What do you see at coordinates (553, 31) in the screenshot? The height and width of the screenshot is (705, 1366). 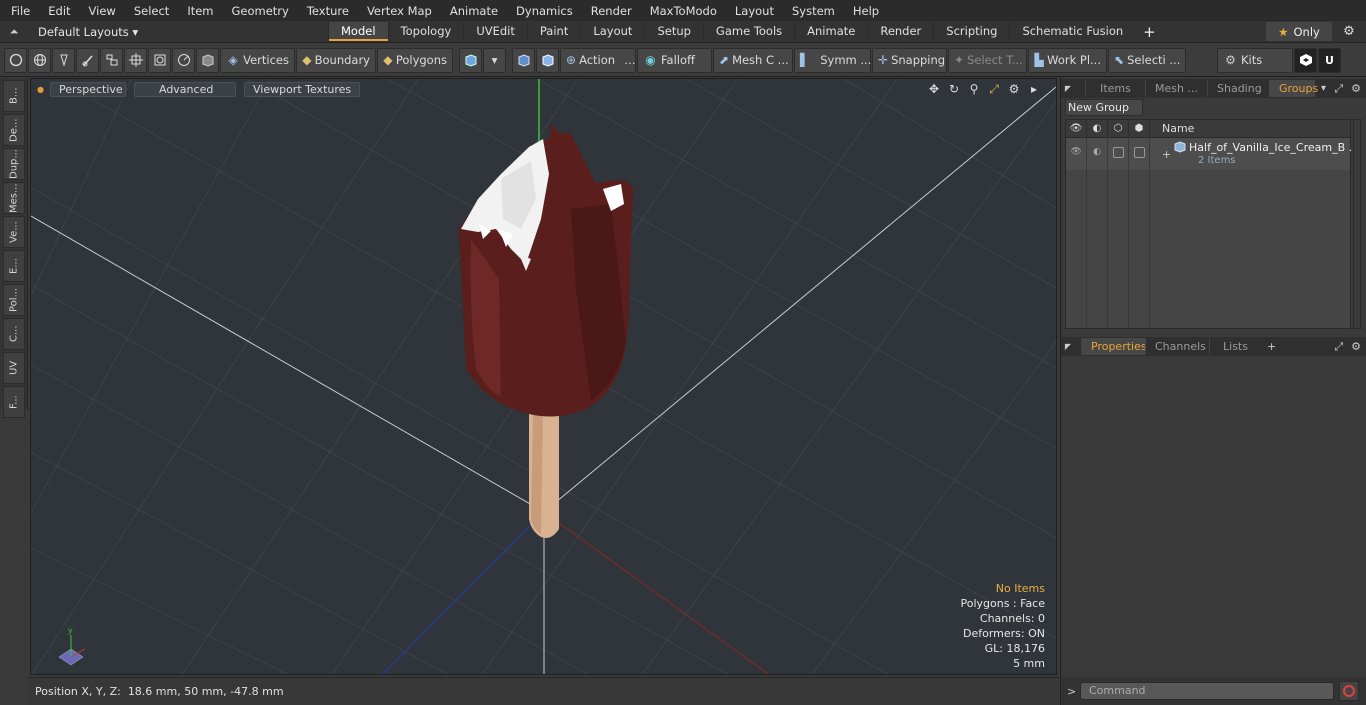 I see `tab-paint: Paint` at bounding box center [553, 31].